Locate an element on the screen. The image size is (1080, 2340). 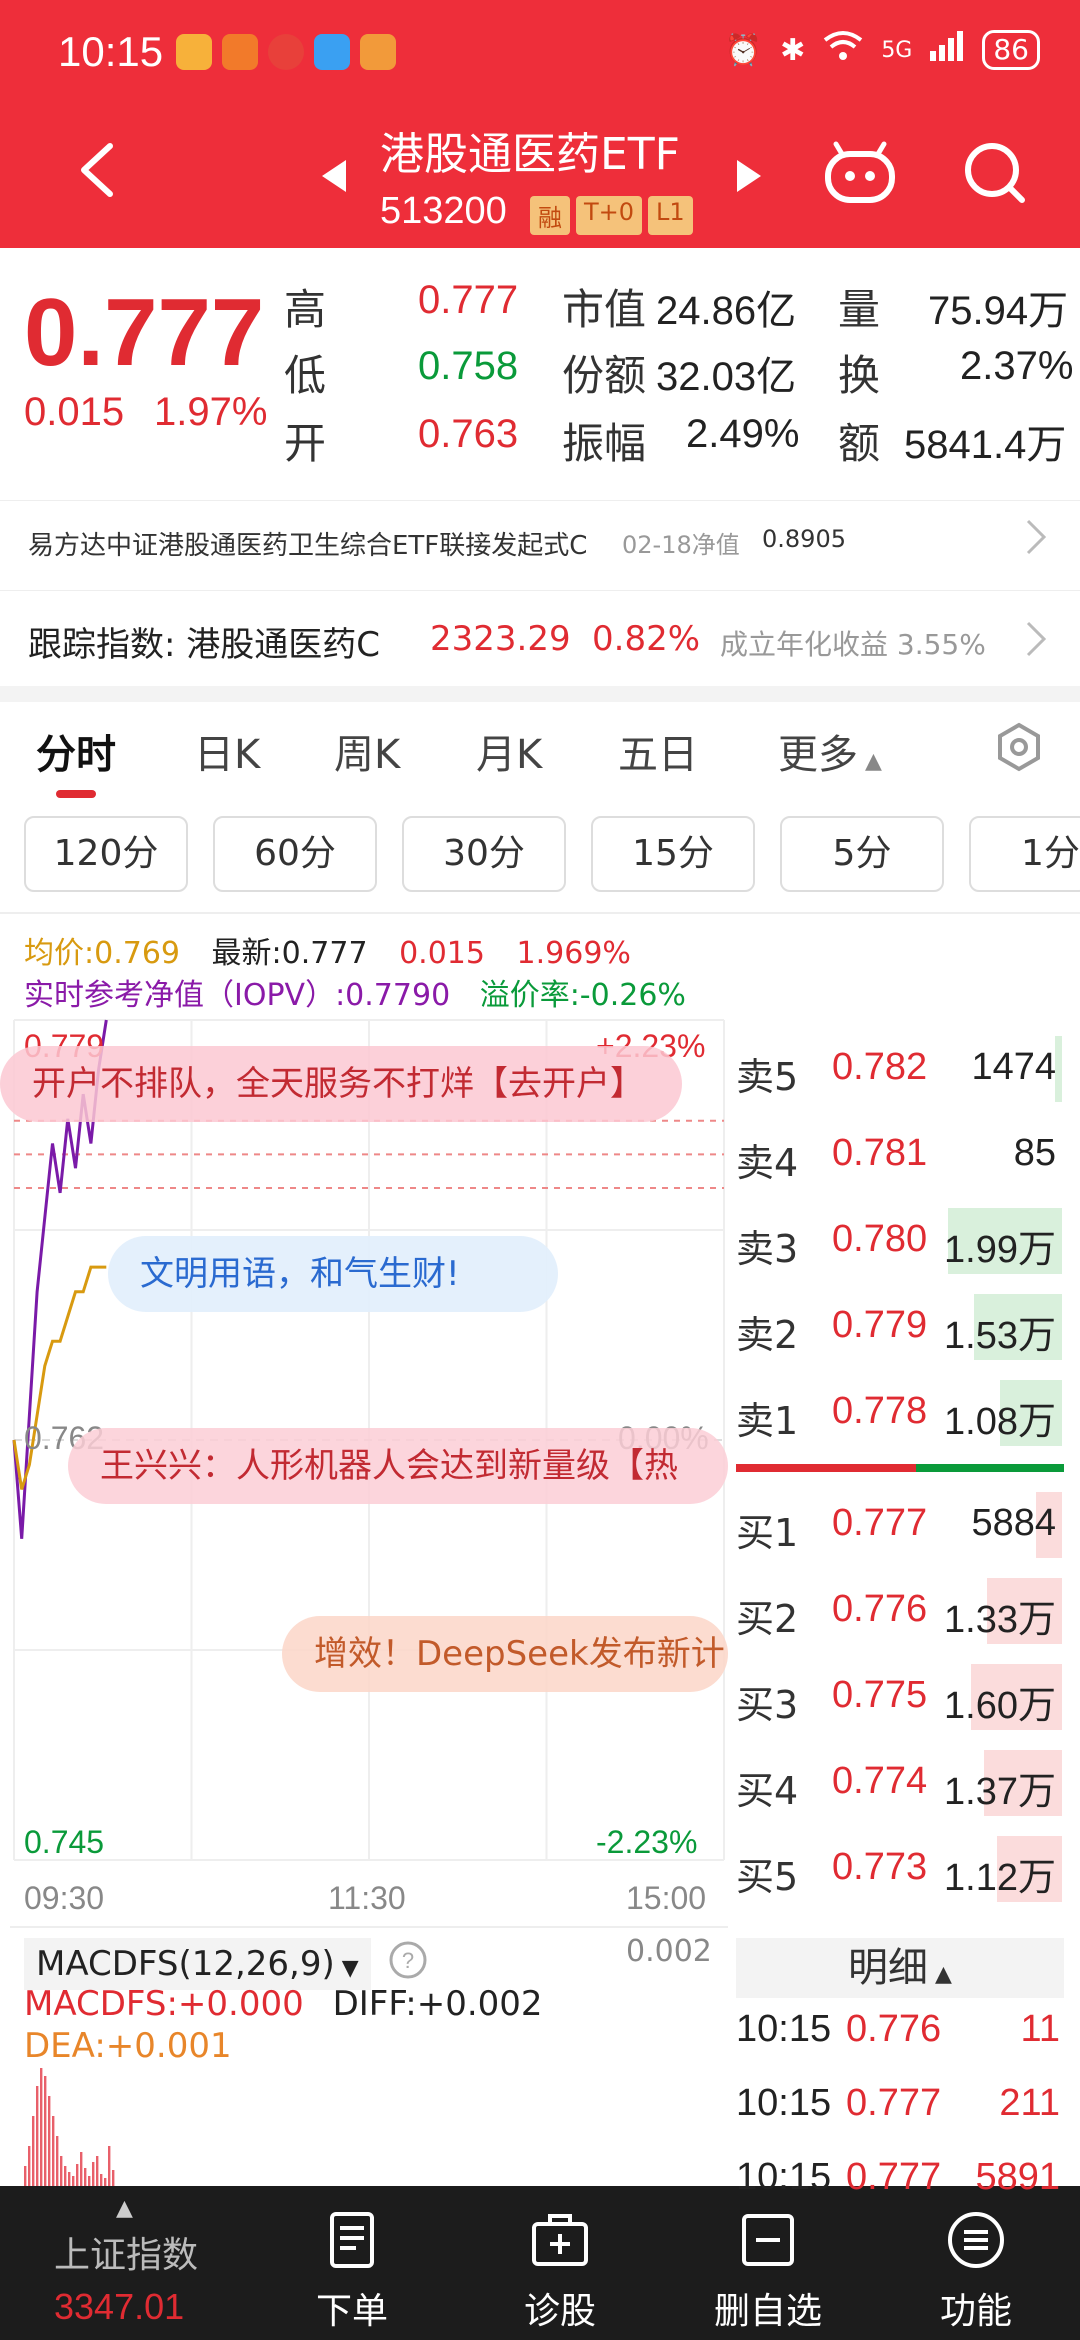
buy-level-2: 买2 0.776 1.33万 is located at coordinates (900, 1611).